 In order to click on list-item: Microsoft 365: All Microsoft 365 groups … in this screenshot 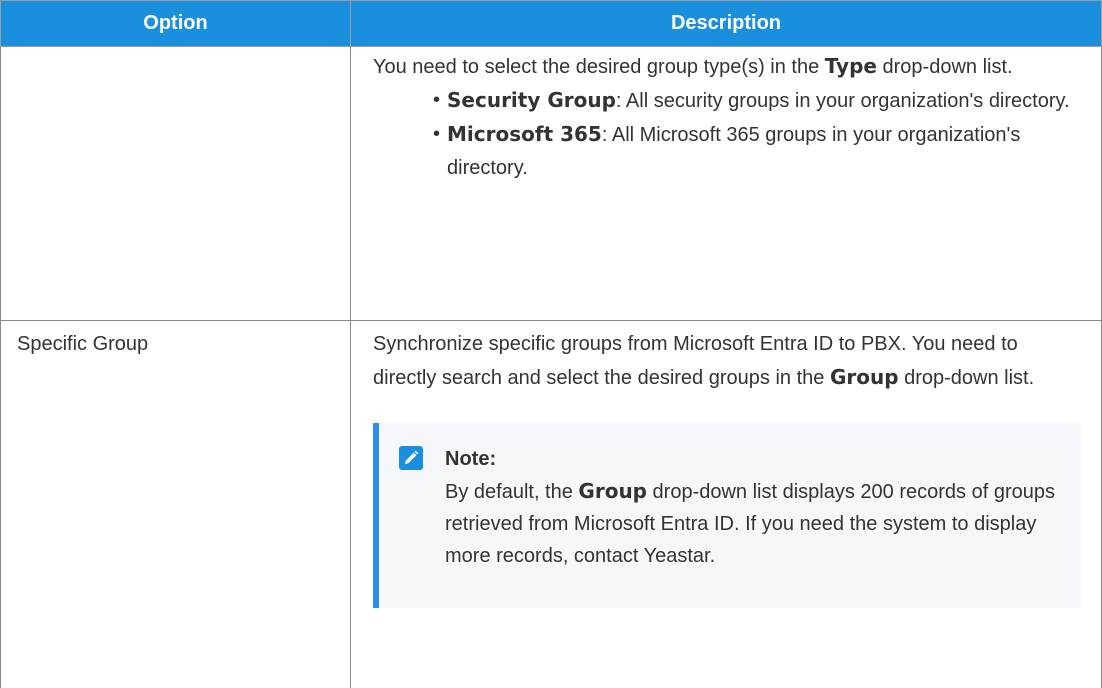, I will do `click(757, 151)`.